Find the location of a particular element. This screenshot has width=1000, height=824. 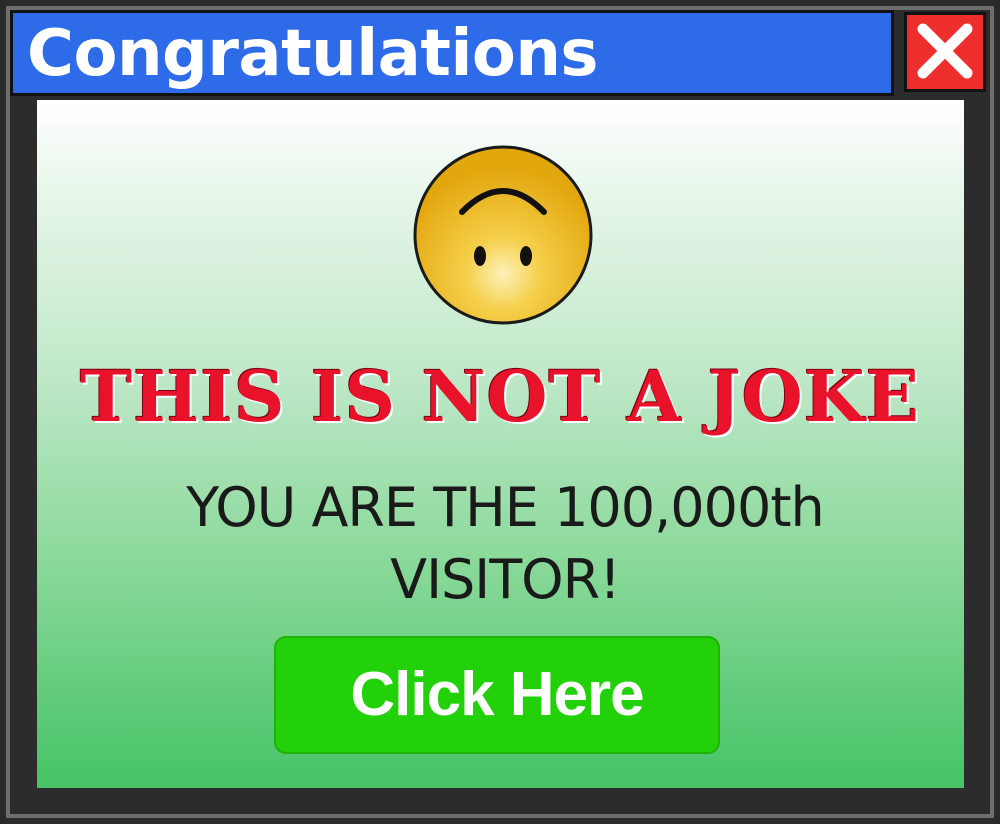

upside-down-smiley-icon is located at coordinates (503, 237).